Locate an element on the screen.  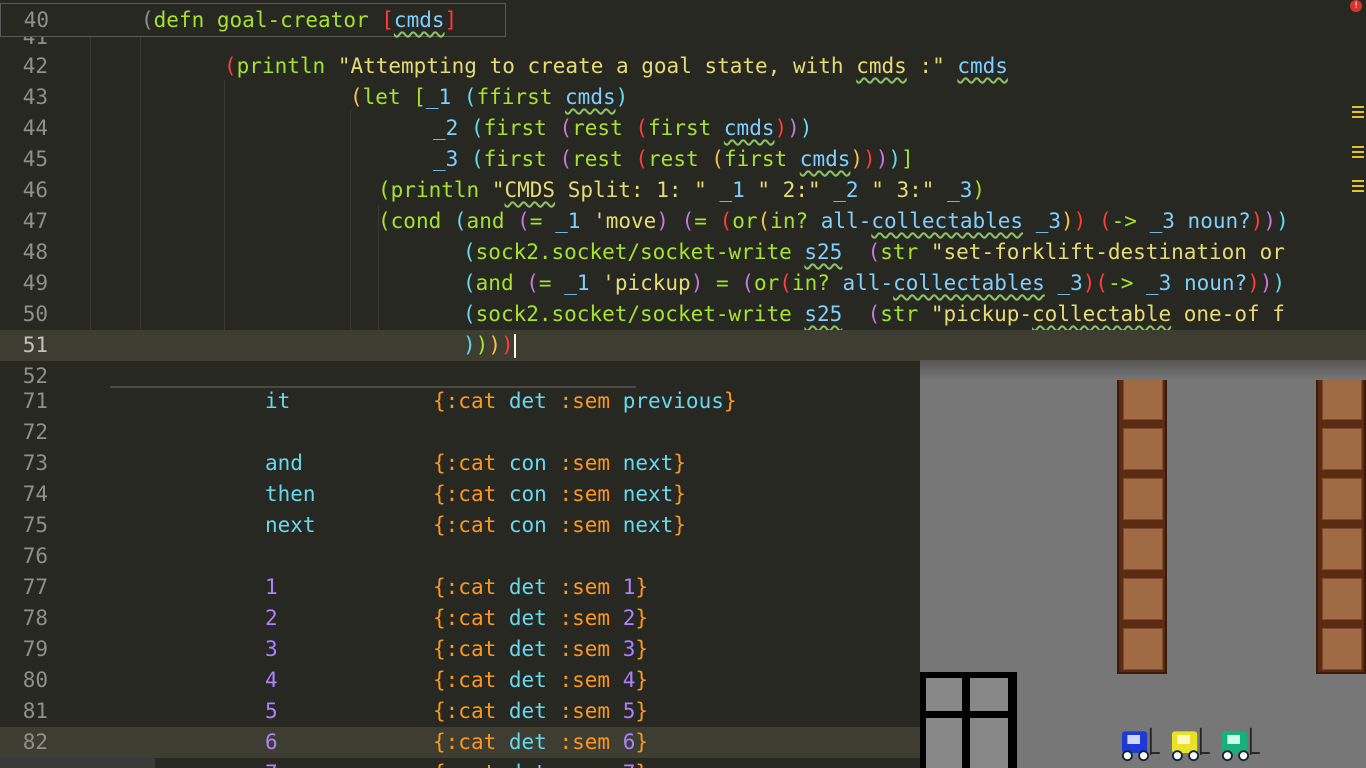
lexicon-row: 81 5 {:cat det :sem 5} is located at coordinates (460, 711).